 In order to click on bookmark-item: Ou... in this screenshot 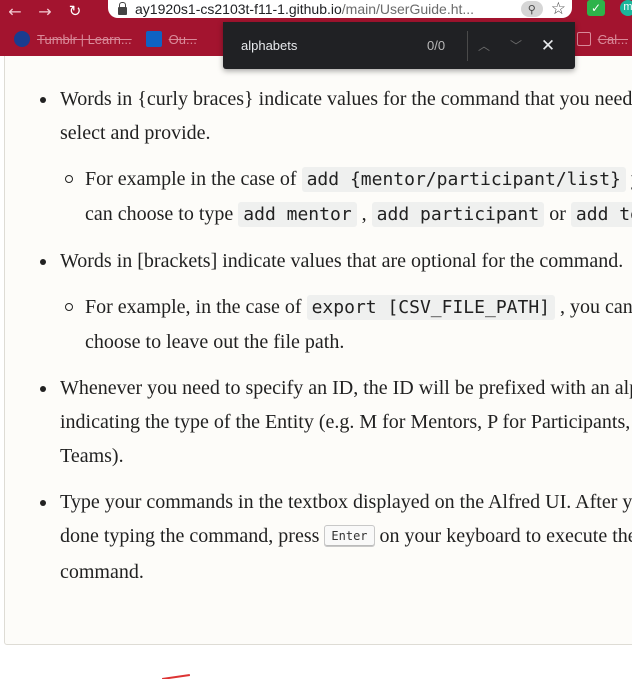, I will do `click(171, 39)`.